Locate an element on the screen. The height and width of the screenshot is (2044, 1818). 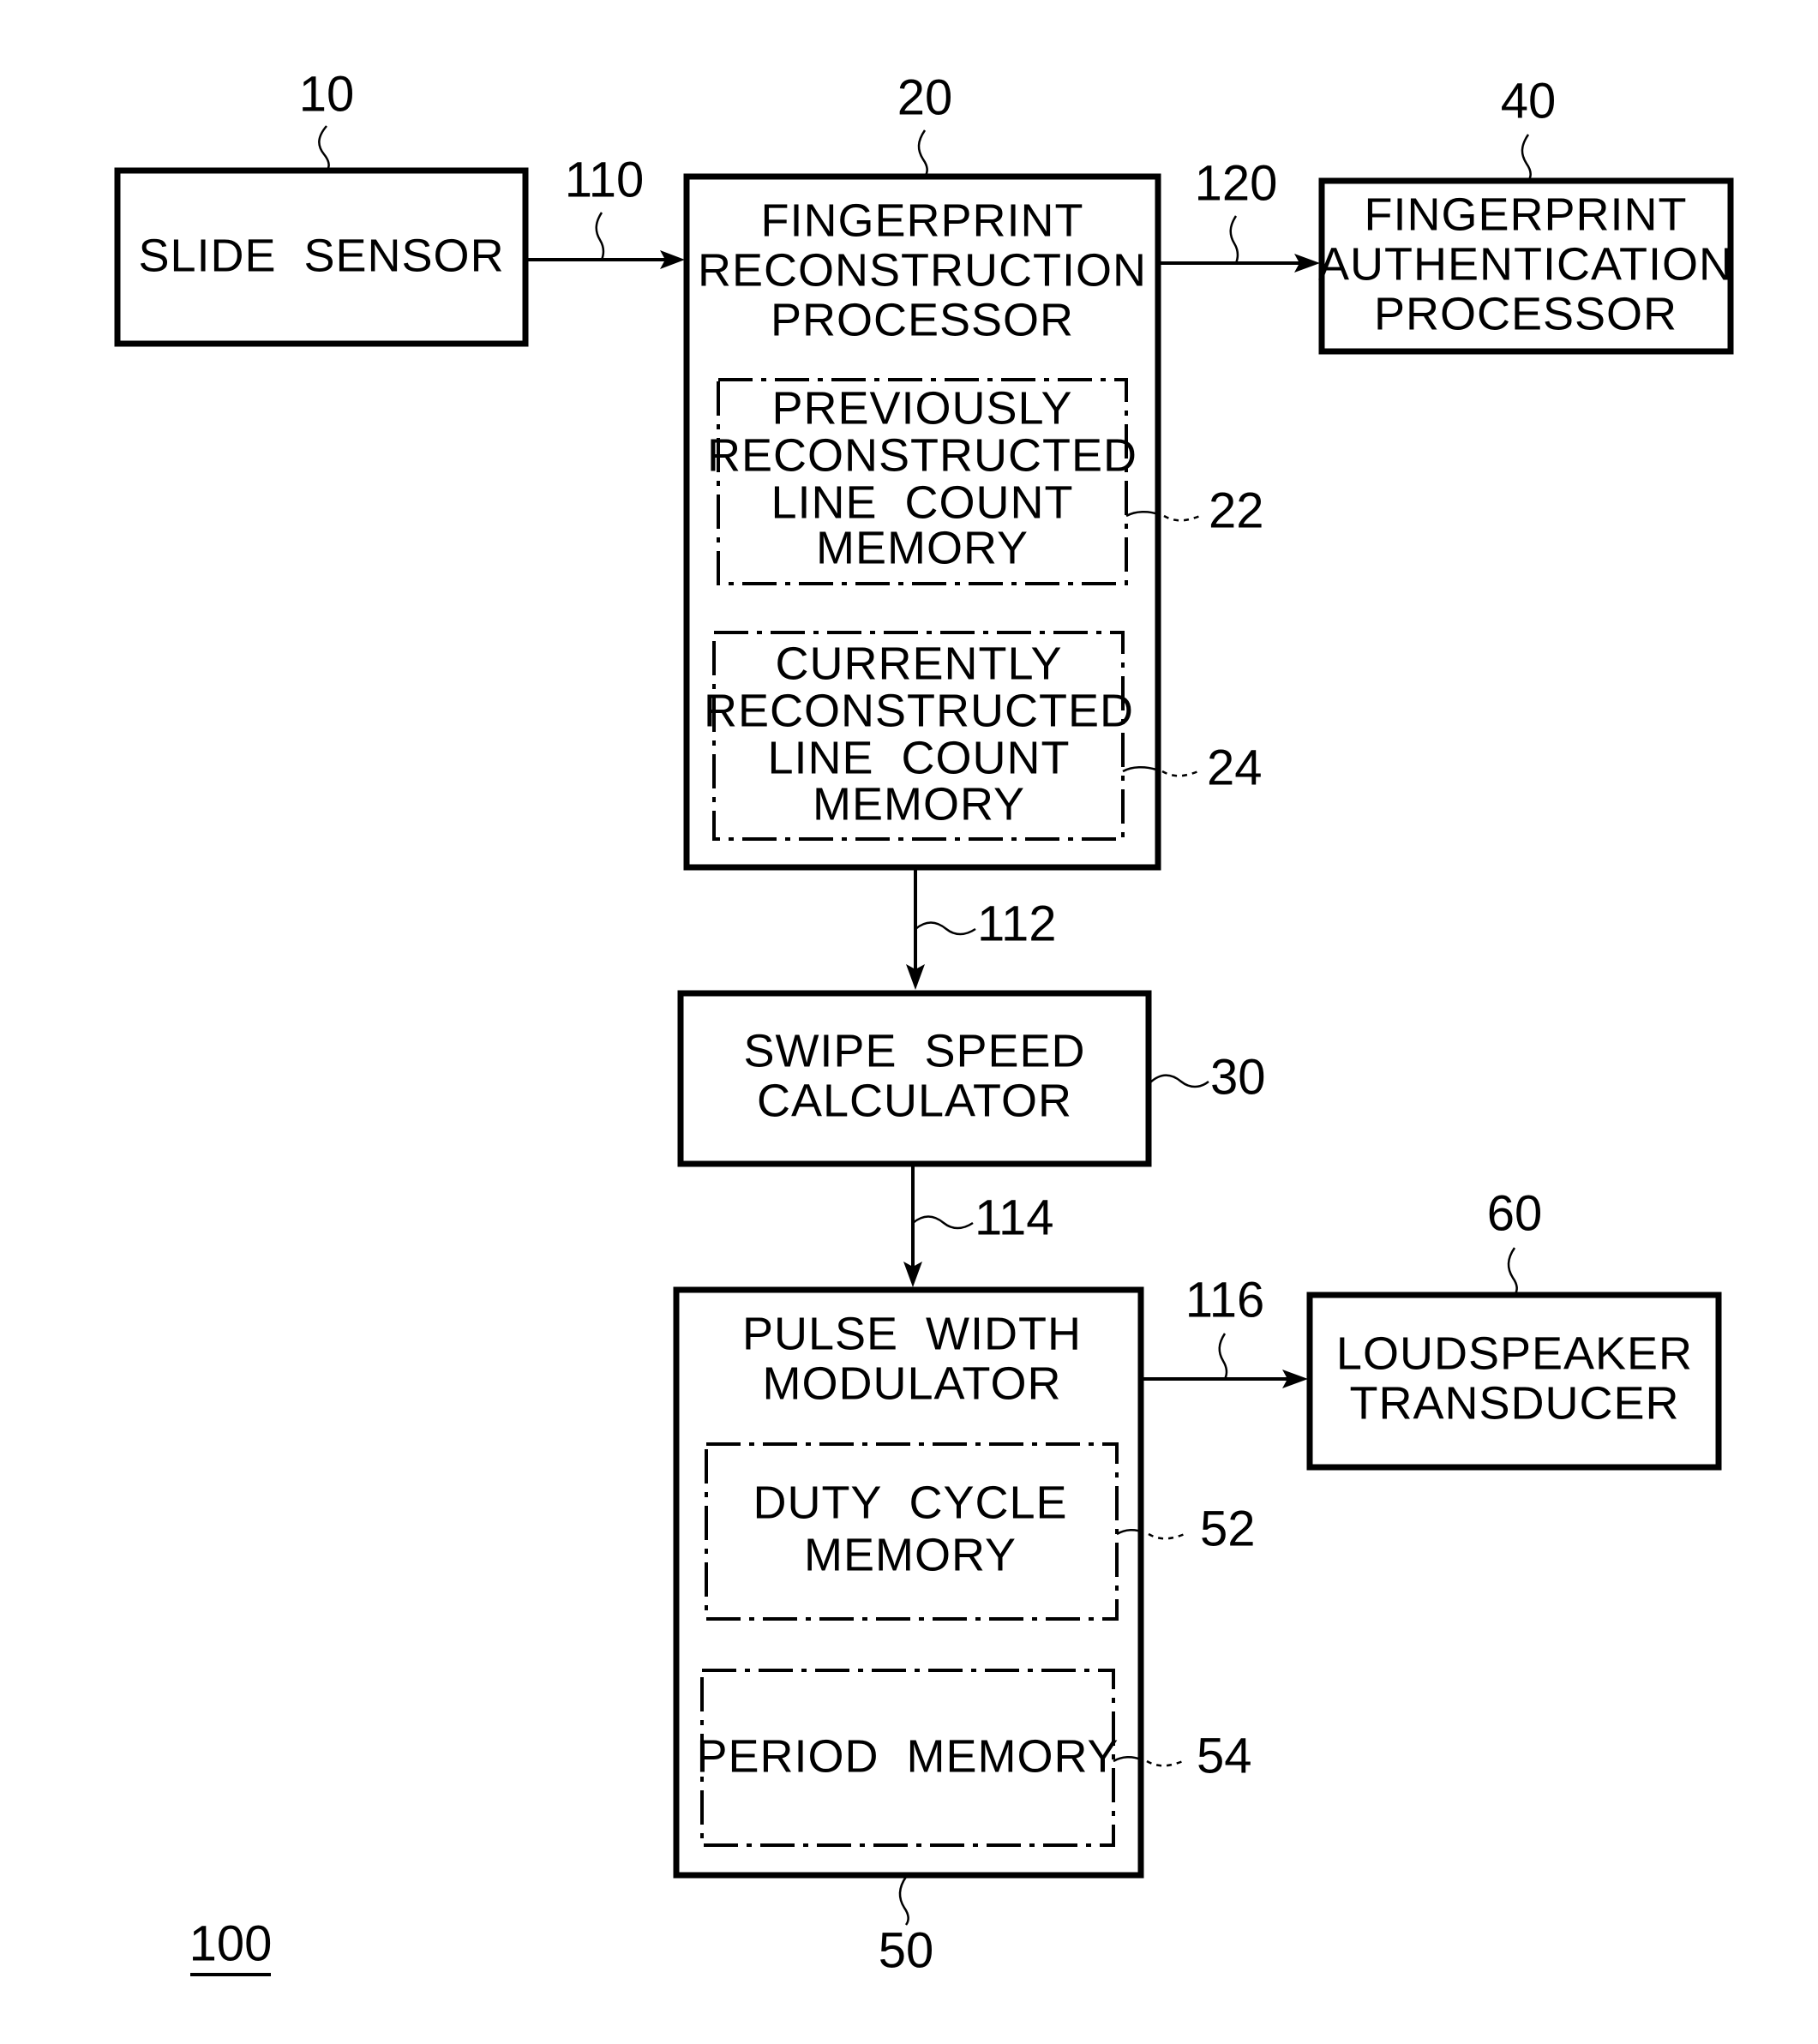
ref-100: 100 is located at coordinates (231, 1943).